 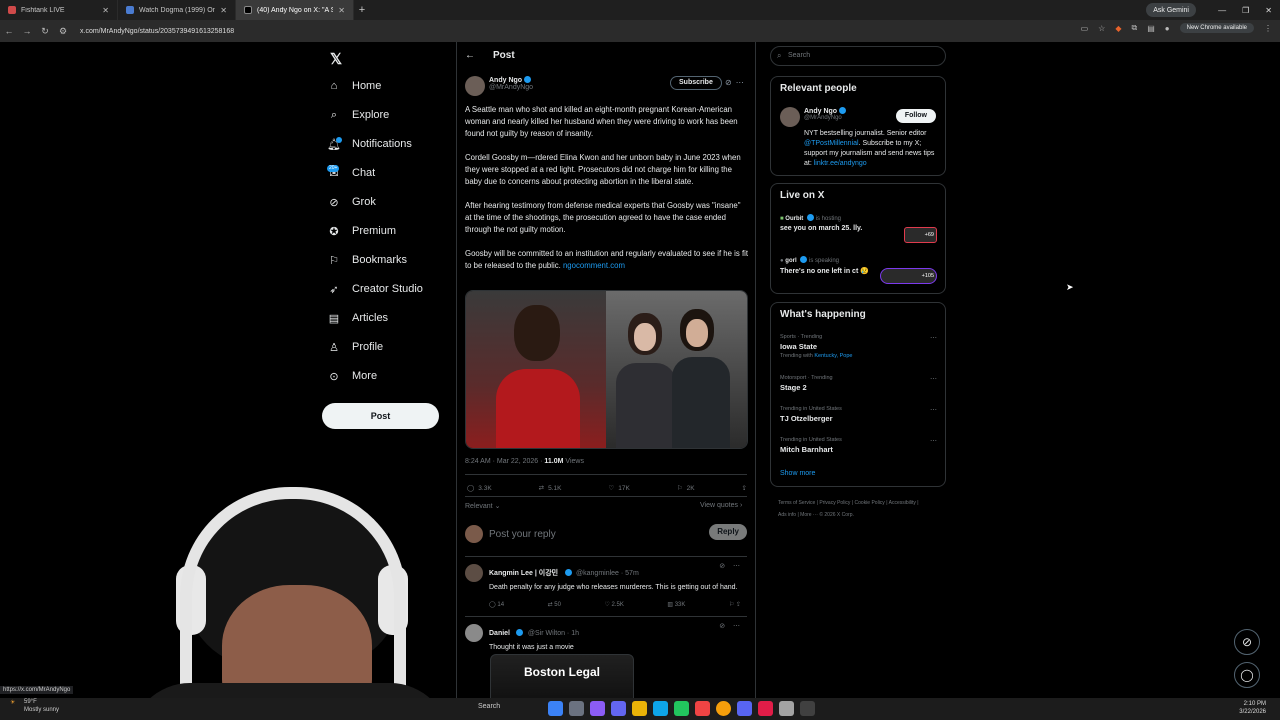 What do you see at coordinates (499, 633) in the screenshot?
I see `comment-author: Daniel` at bounding box center [499, 633].